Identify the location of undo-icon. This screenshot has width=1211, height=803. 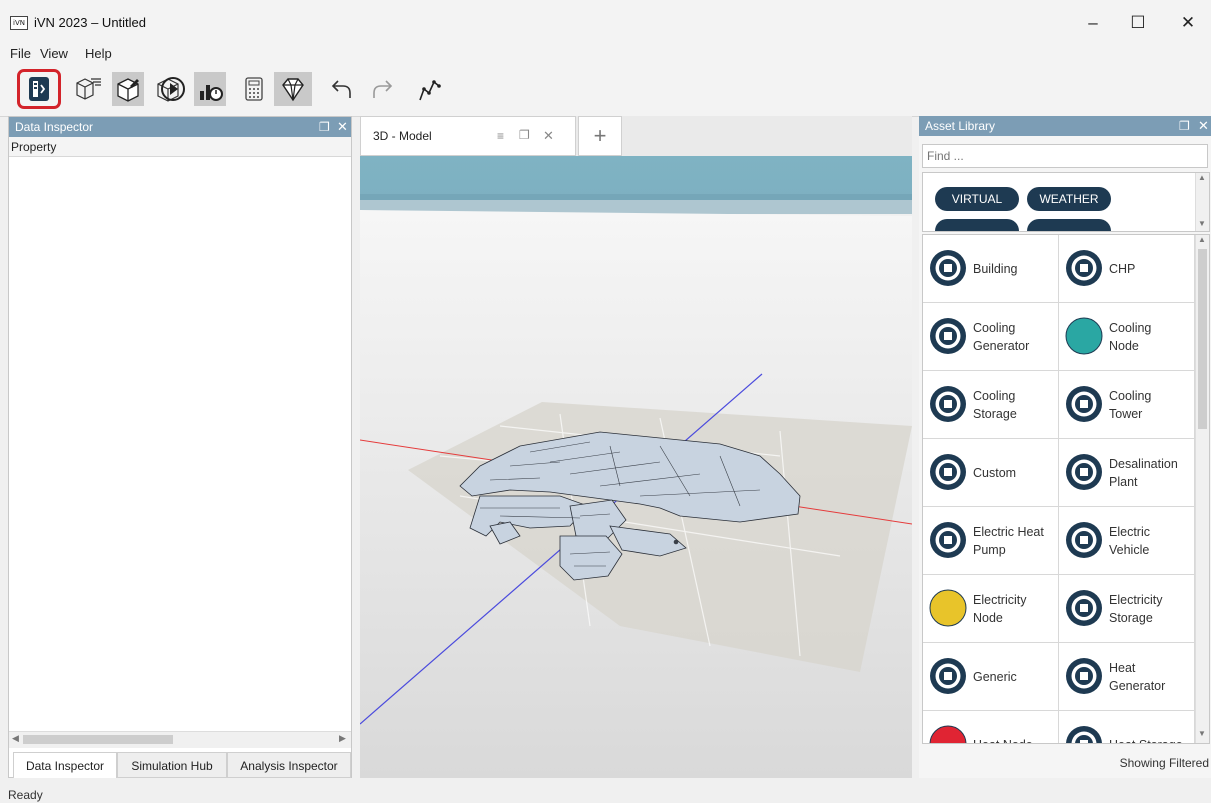
(341, 89).